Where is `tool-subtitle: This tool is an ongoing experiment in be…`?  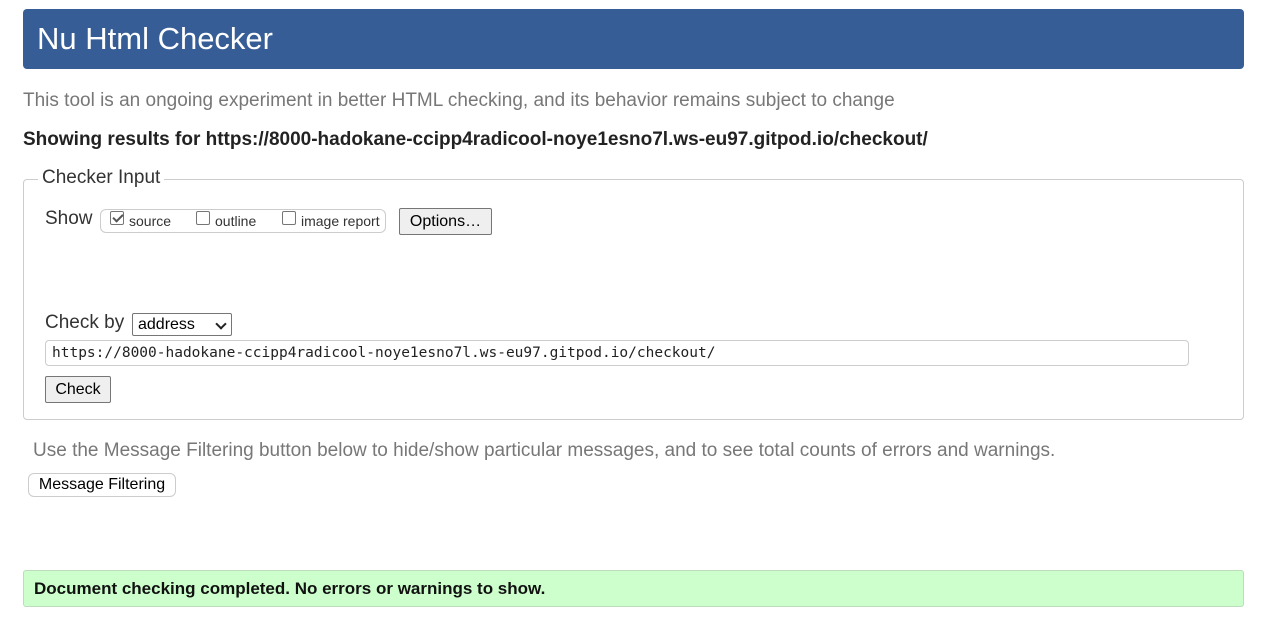
tool-subtitle: This tool is an ongoing experiment in be… is located at coordinates (459, 100).